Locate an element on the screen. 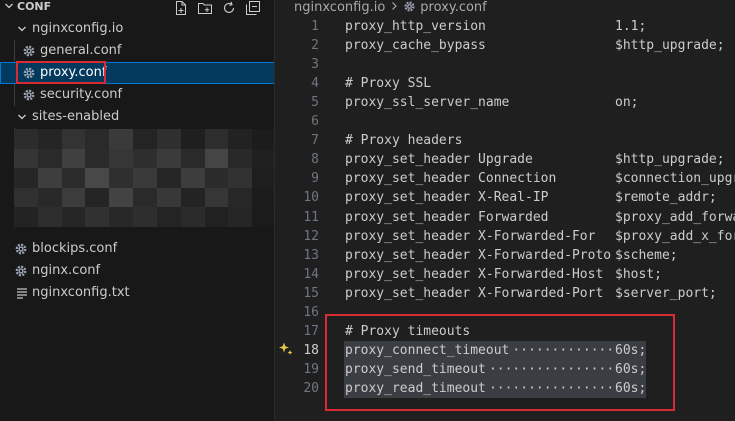 The width and height of the screenshot is (735, 421). code-line: 5 proxy_ssl_server_name on; is located at coordinates (505, 102).